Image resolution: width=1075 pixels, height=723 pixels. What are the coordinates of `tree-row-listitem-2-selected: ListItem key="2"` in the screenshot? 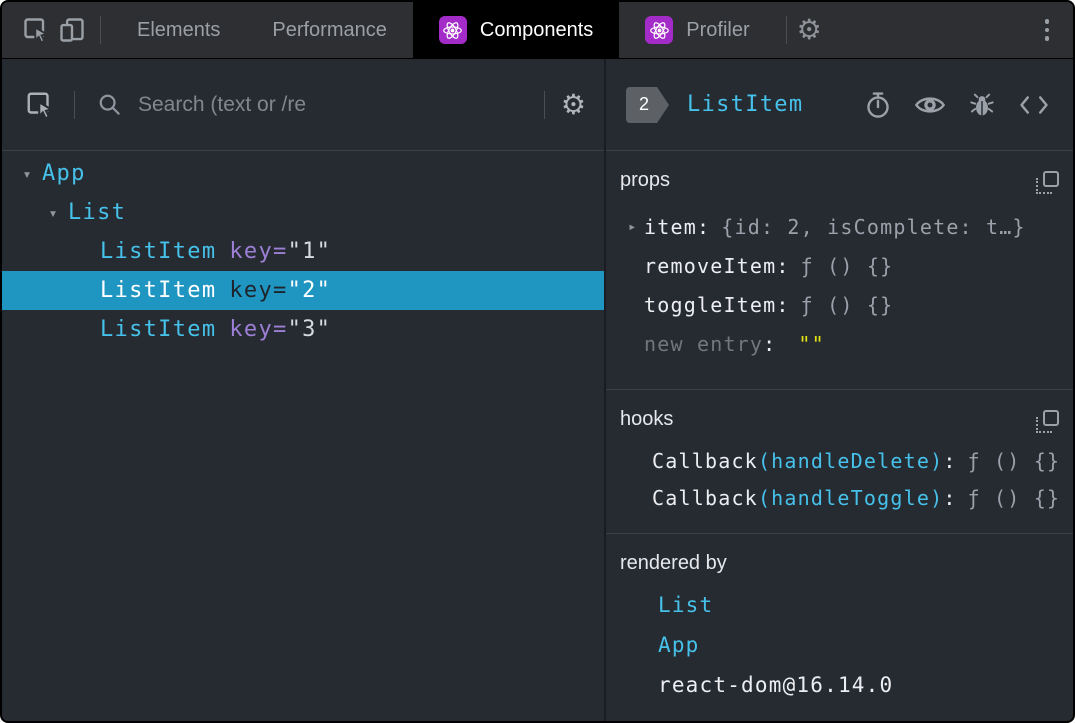 It's located at (303, 290).